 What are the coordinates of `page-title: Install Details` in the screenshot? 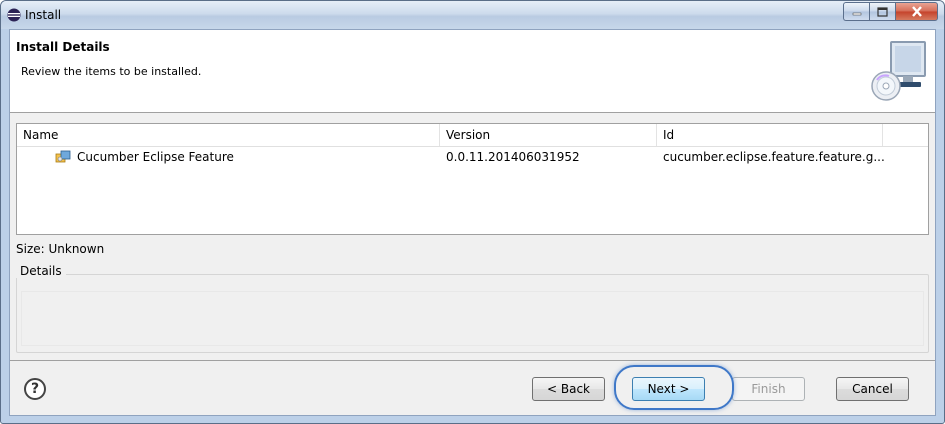 It's located at (63, 47).